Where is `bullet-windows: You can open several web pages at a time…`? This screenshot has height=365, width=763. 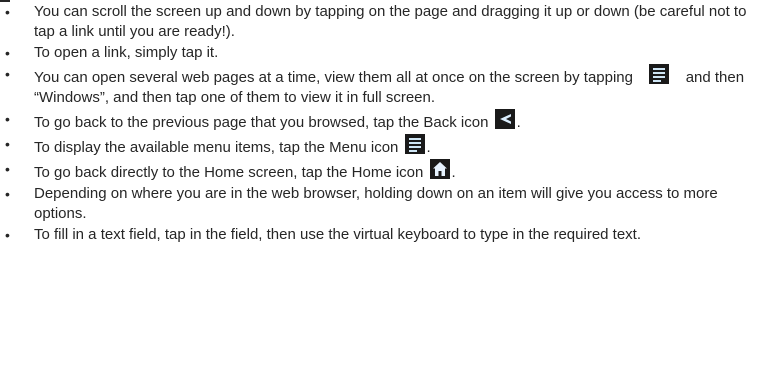 bullet-windows: You can open several web pages at a time… is located at coordinates (380, 86).